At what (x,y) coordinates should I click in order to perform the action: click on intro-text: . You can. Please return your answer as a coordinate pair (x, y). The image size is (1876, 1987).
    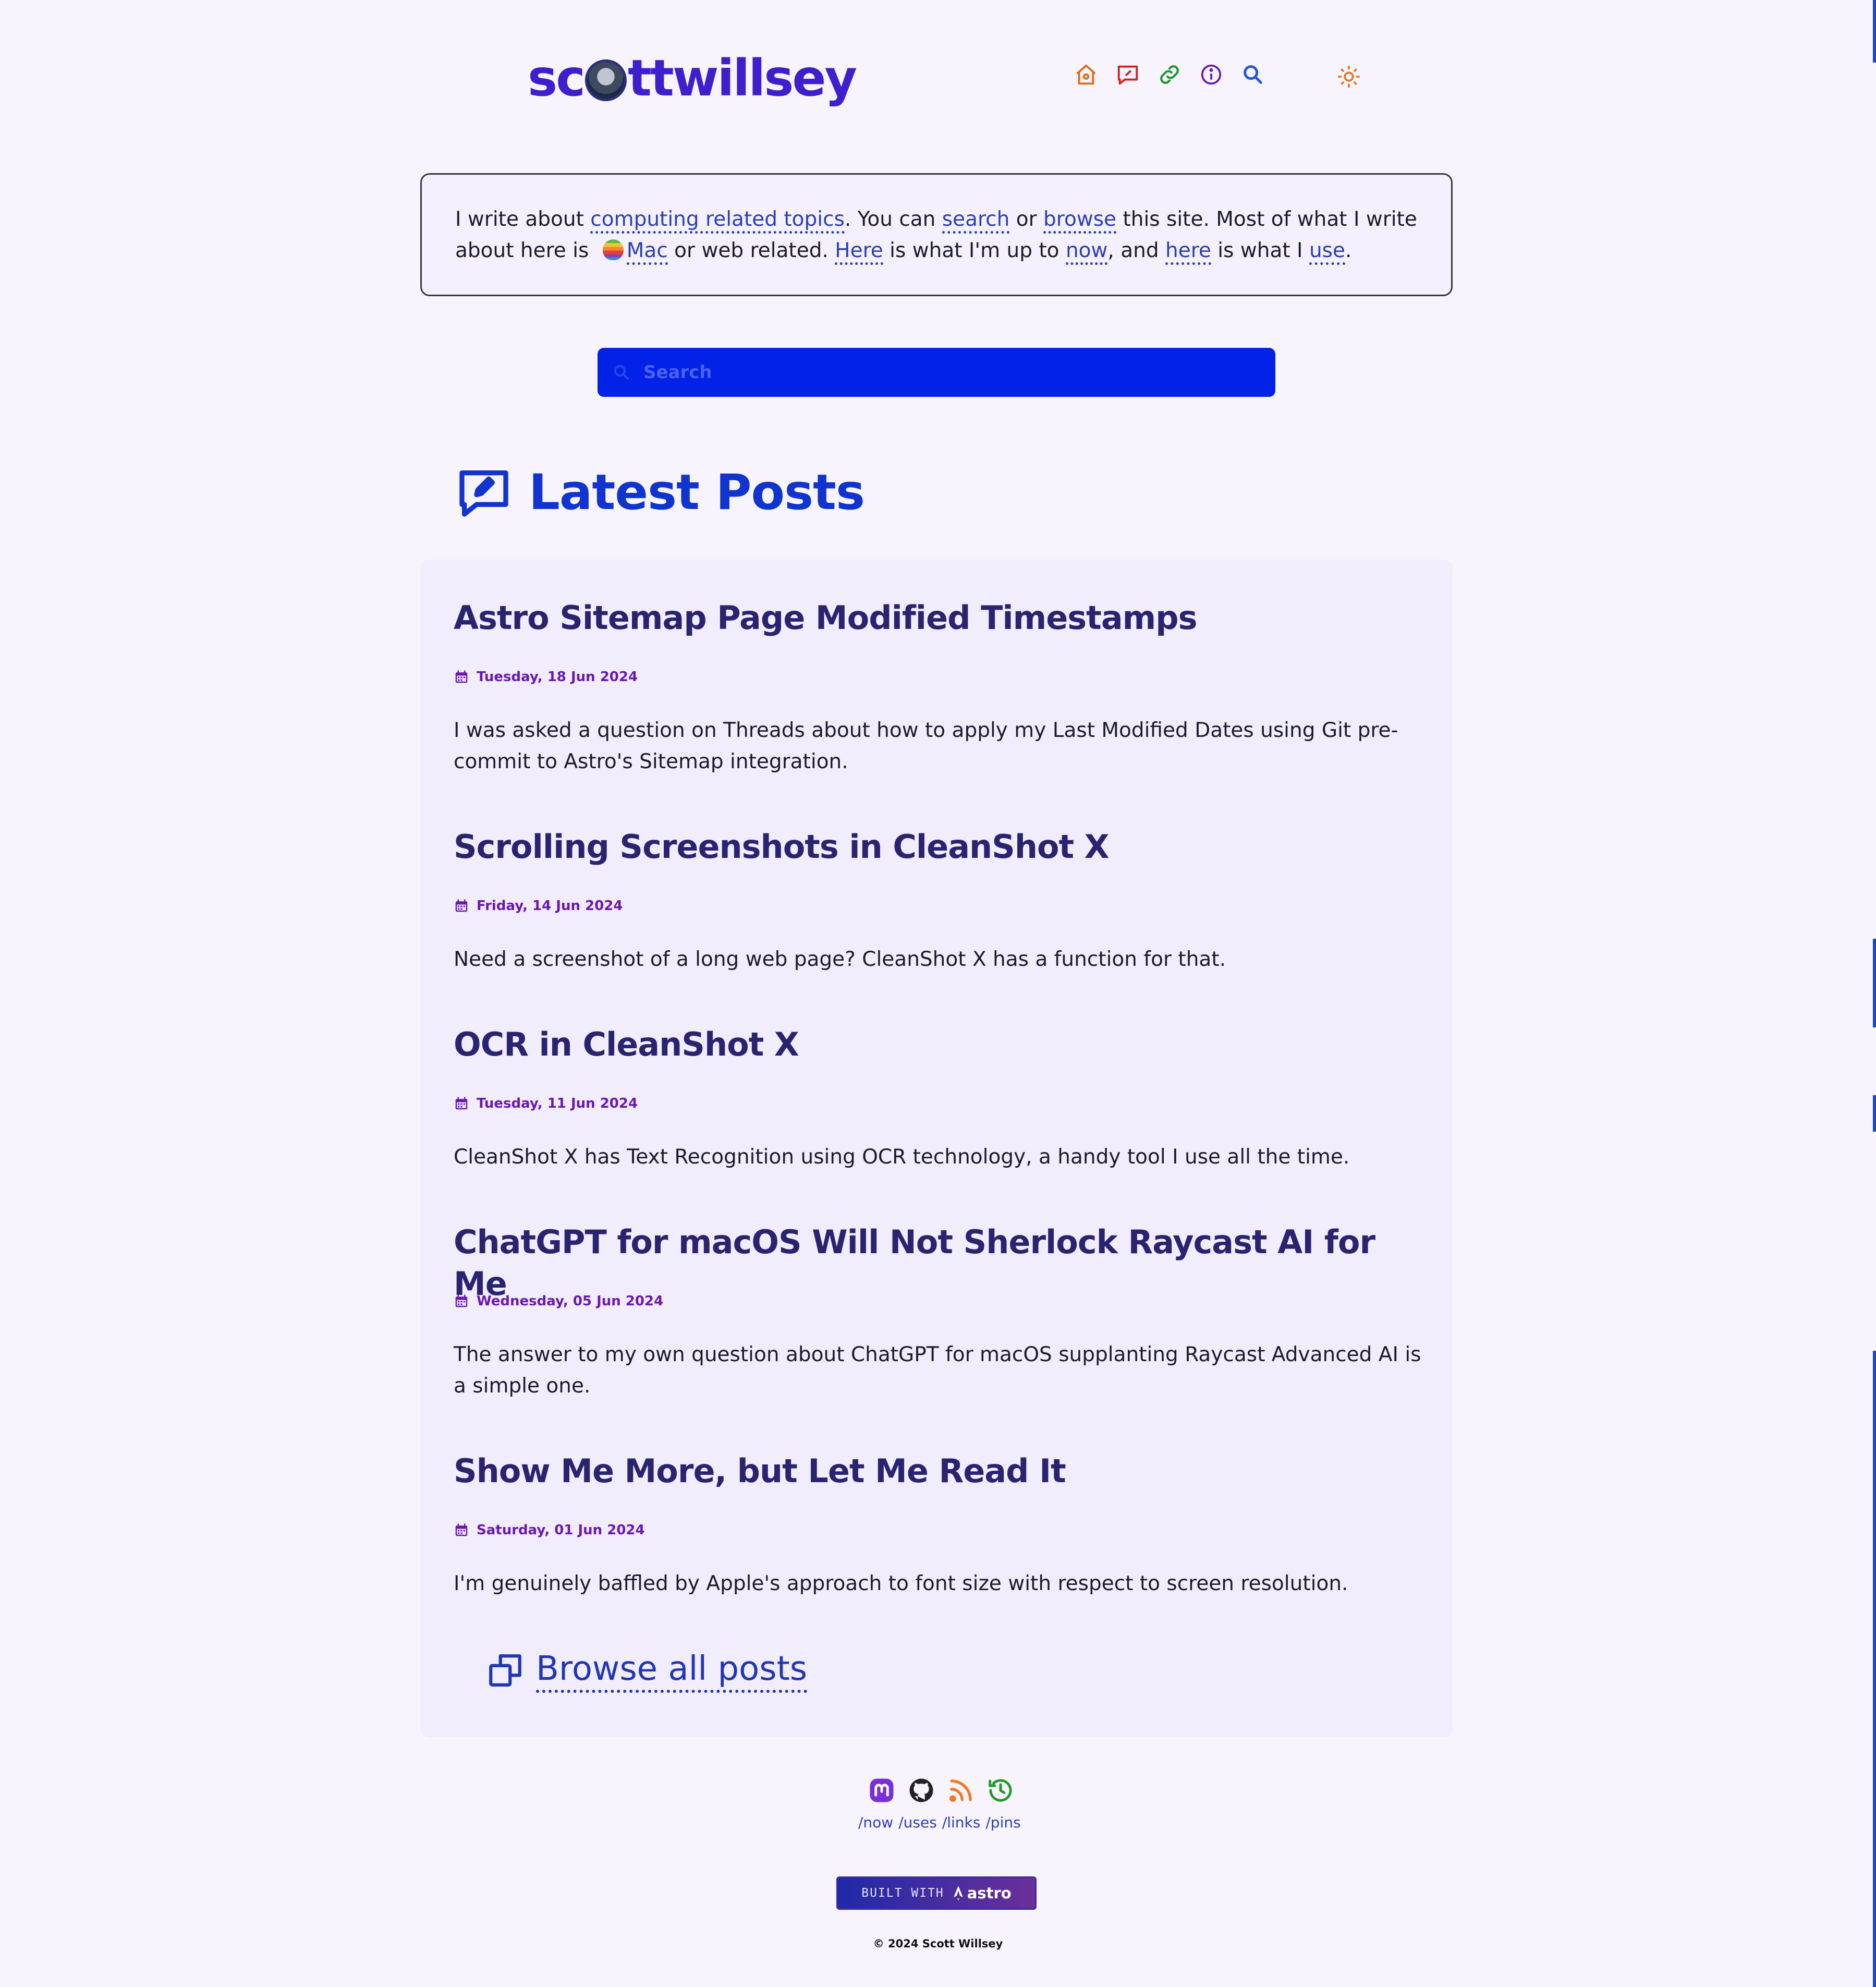
    Looking at the image, I should click on (893, 219).